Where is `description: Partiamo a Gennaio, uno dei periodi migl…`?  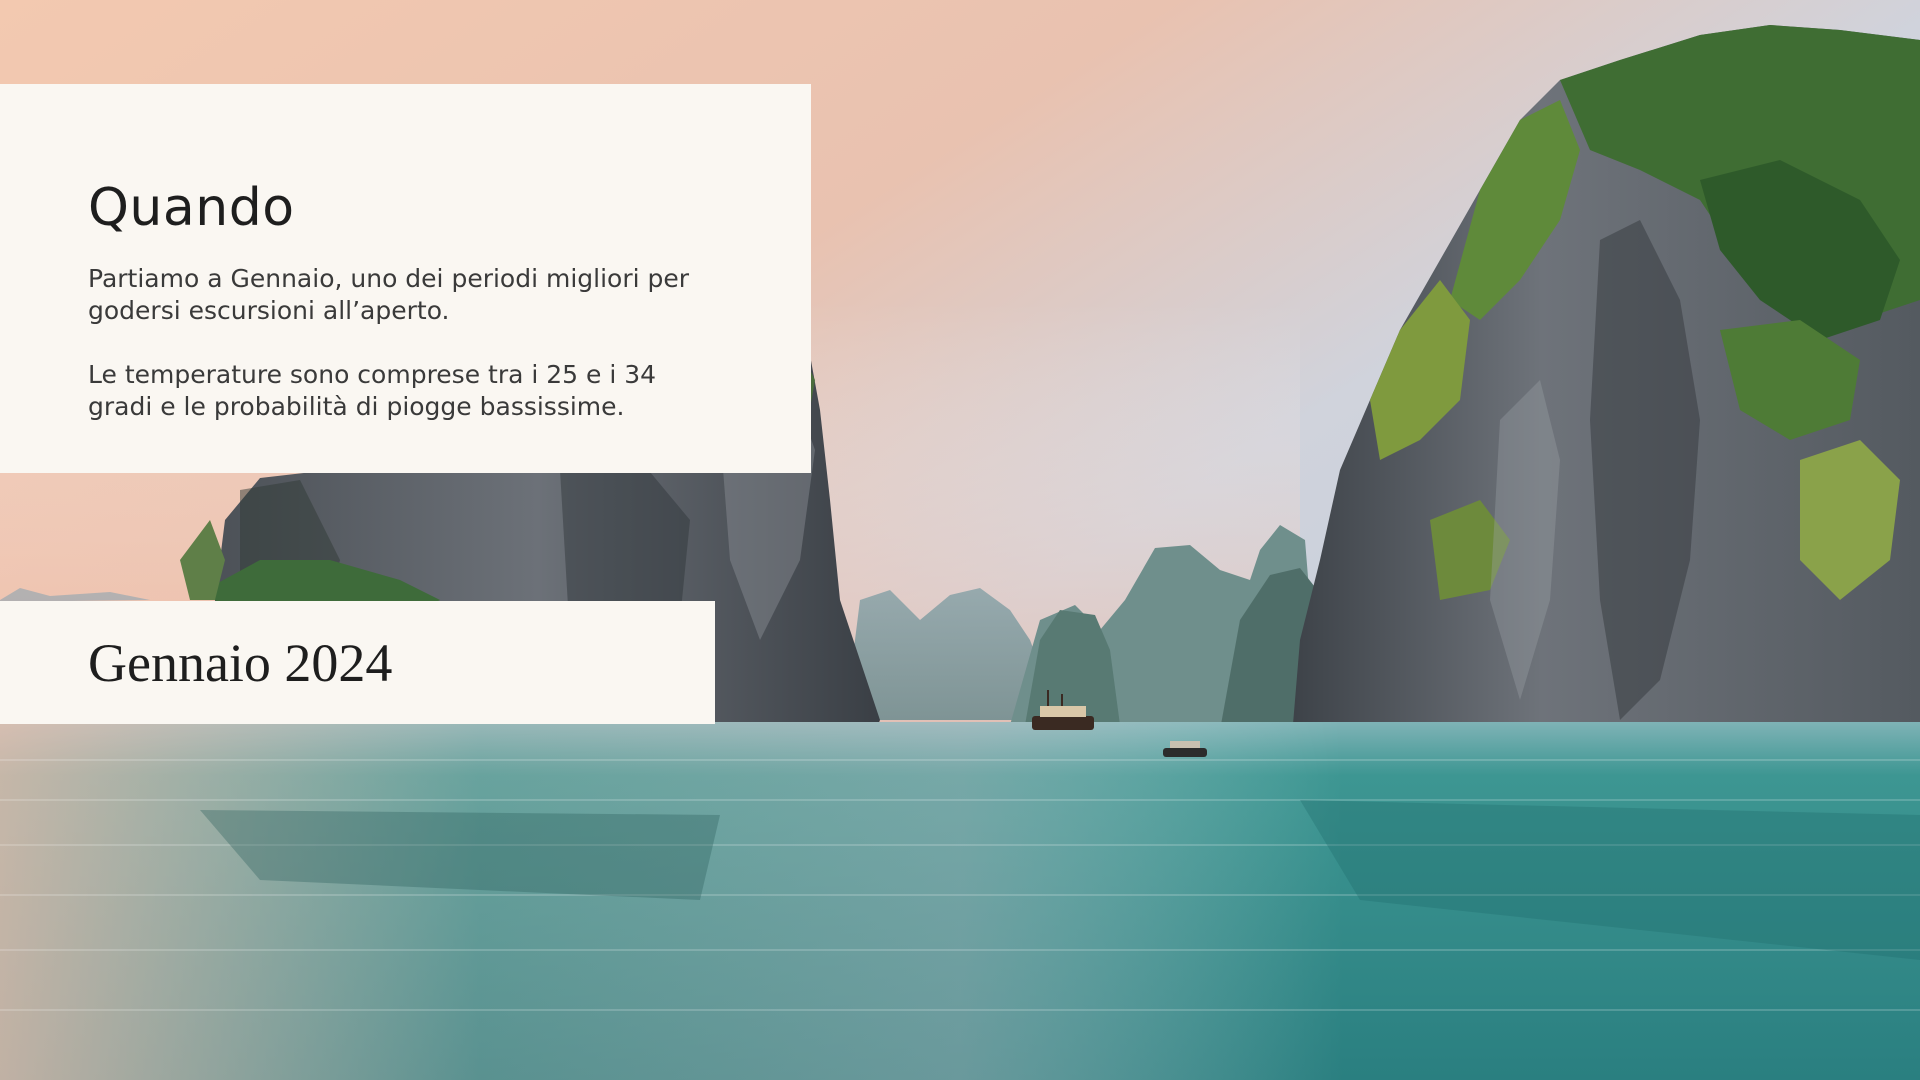 description: Partiamo a Gennaio, uno dei periodi migl… is located at coordinates (398, 343).